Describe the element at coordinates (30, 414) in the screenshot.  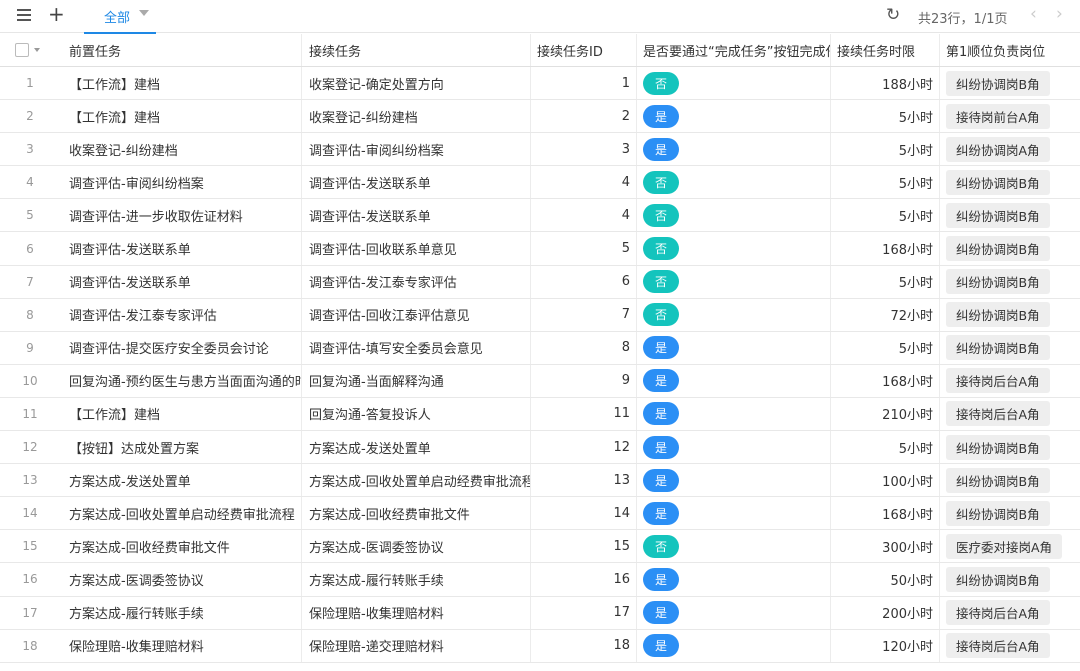
I see `row-number-cell: 11` at that location.